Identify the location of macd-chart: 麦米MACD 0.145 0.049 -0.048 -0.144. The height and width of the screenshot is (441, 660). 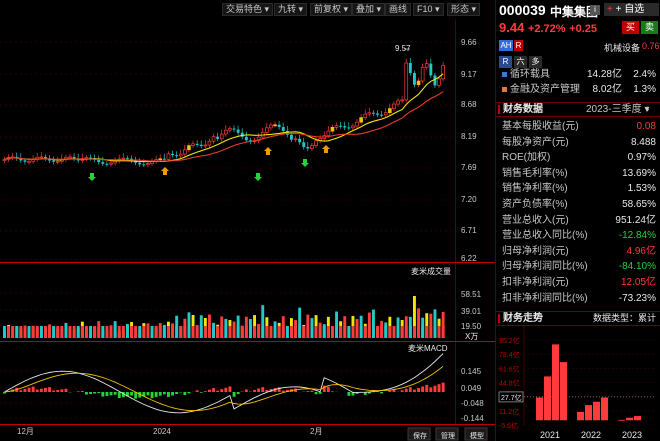
(247, 383).